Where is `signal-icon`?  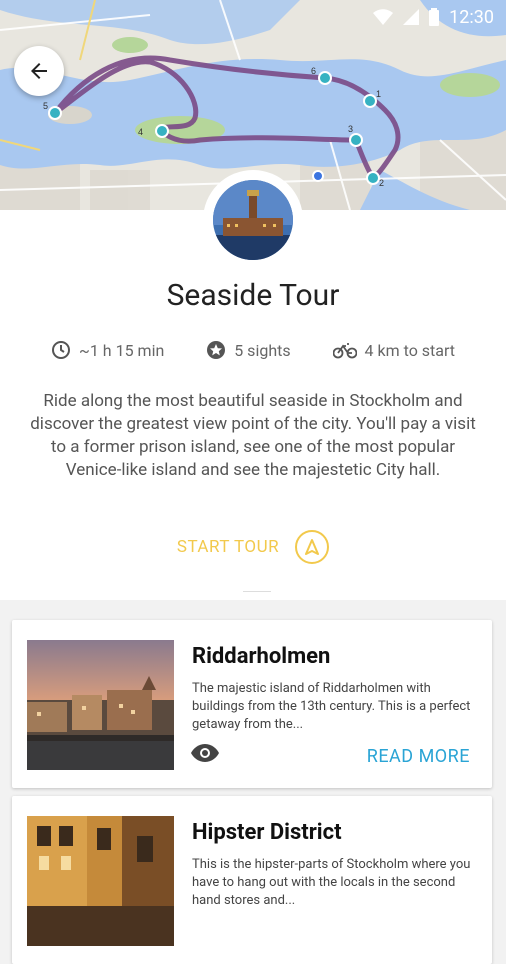
signal-icon is located at coordinates (411, 17).